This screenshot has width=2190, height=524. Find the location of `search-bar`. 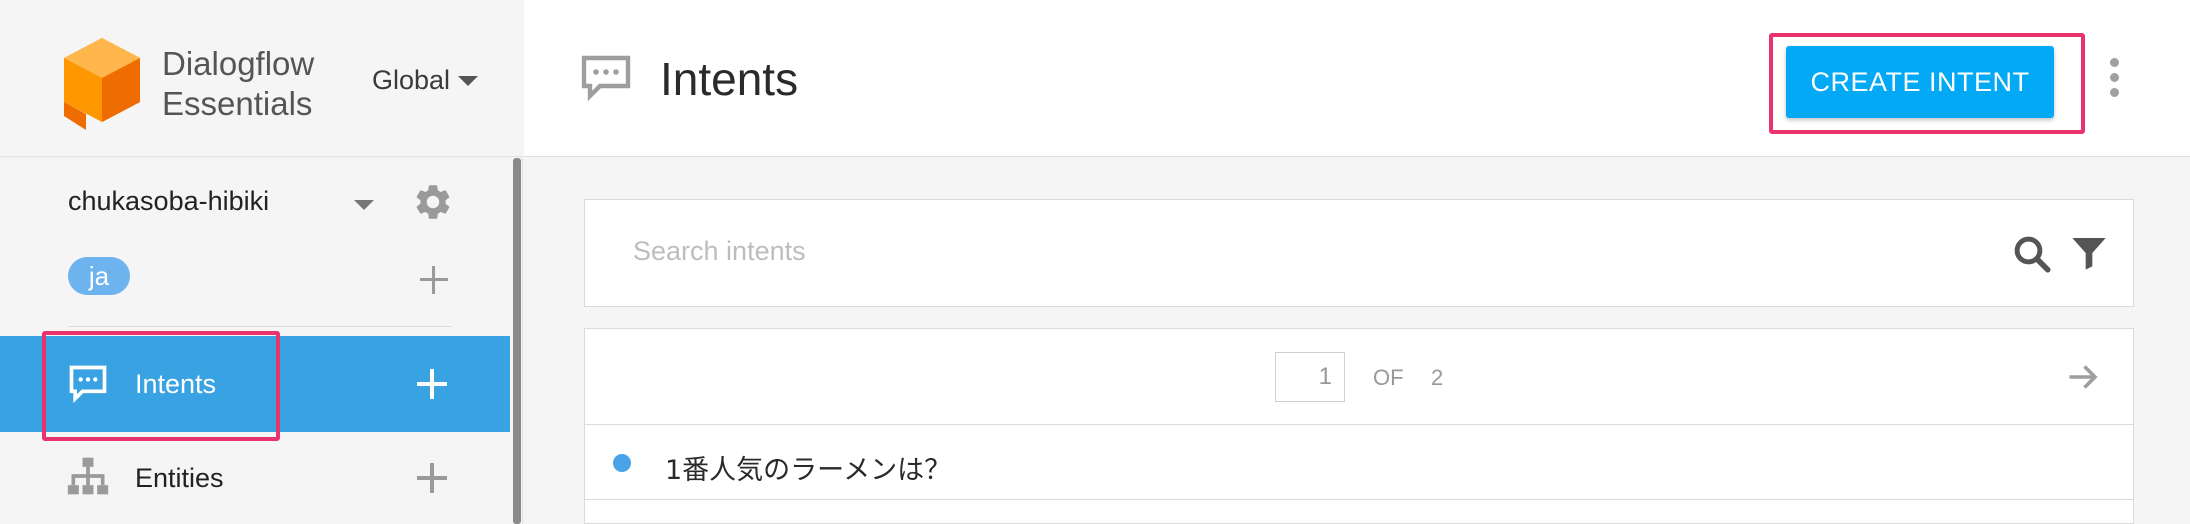

search-bar is located at coordinates (1359, 253).